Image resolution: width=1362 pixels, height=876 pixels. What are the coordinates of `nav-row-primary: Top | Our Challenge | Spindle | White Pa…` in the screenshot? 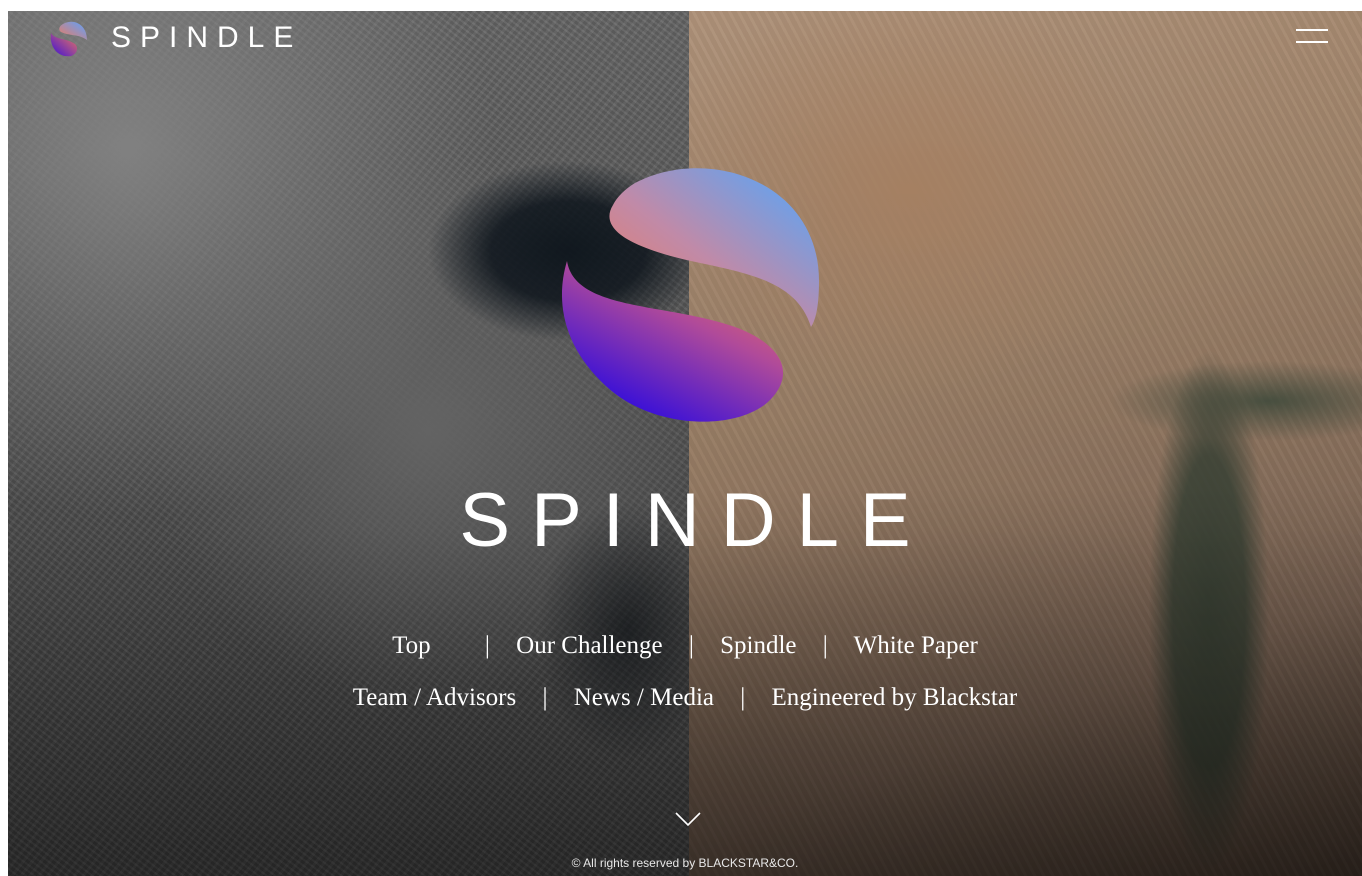 It's located at (685, 646).